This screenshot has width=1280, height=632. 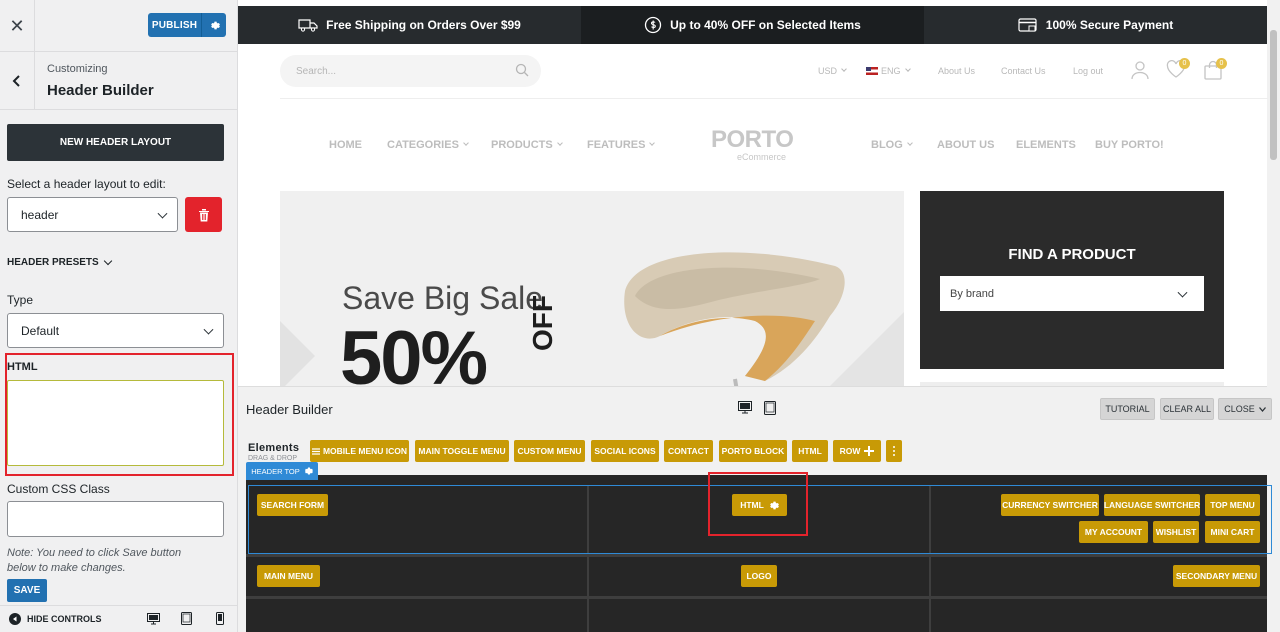 I want to click on find-by-brand-select: By brand, so click(x=1072, y=293).